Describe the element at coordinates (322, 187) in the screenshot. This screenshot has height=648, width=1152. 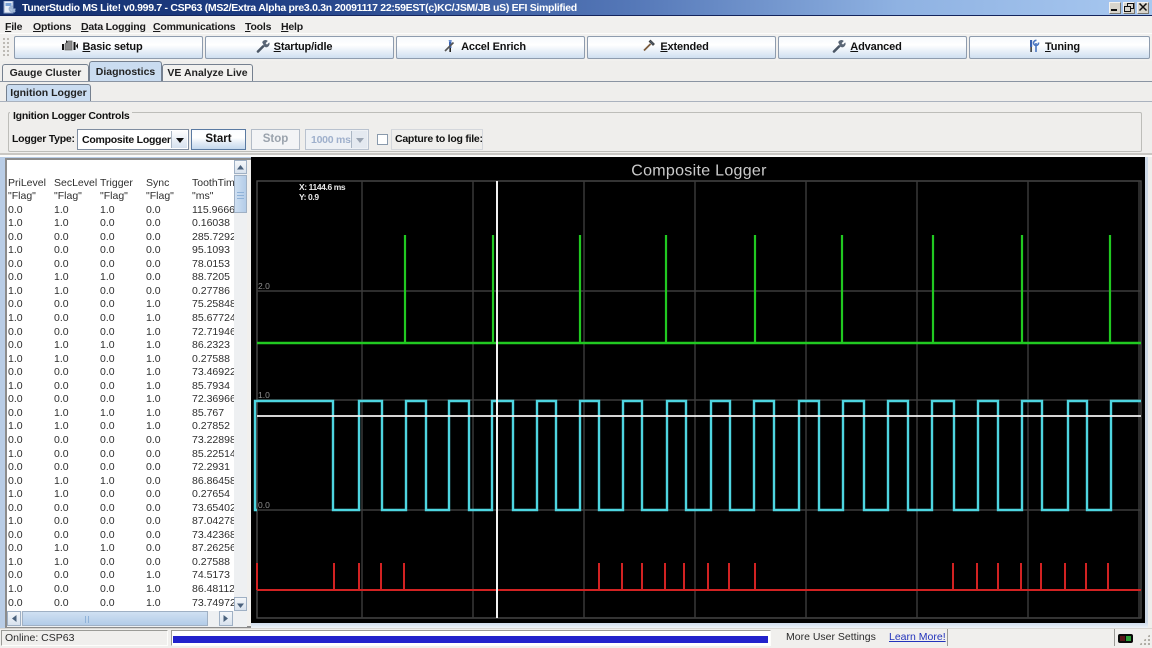
I see `svg-text: X: 1144.6 ms` at that location.